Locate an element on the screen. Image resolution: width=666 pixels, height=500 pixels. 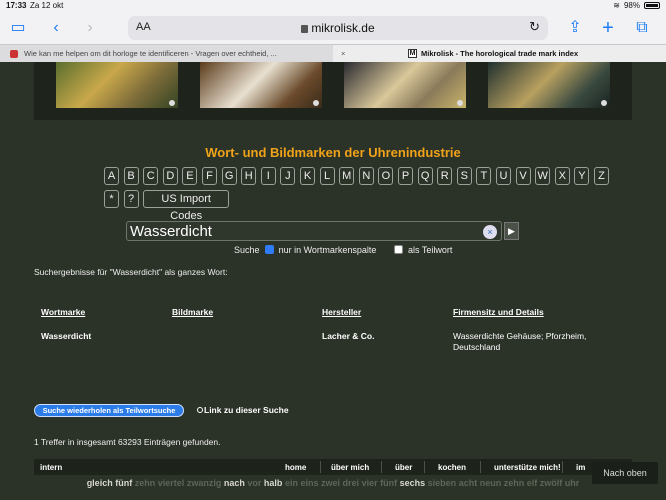
letter-key-q: Q is located at coordinates (425, 176).